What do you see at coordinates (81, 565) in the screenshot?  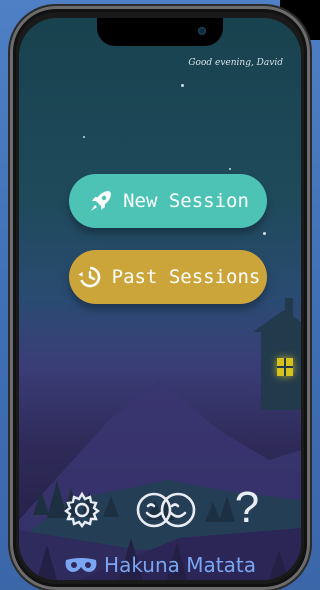 I see `mask-icon` at bounding box center [81, 565].